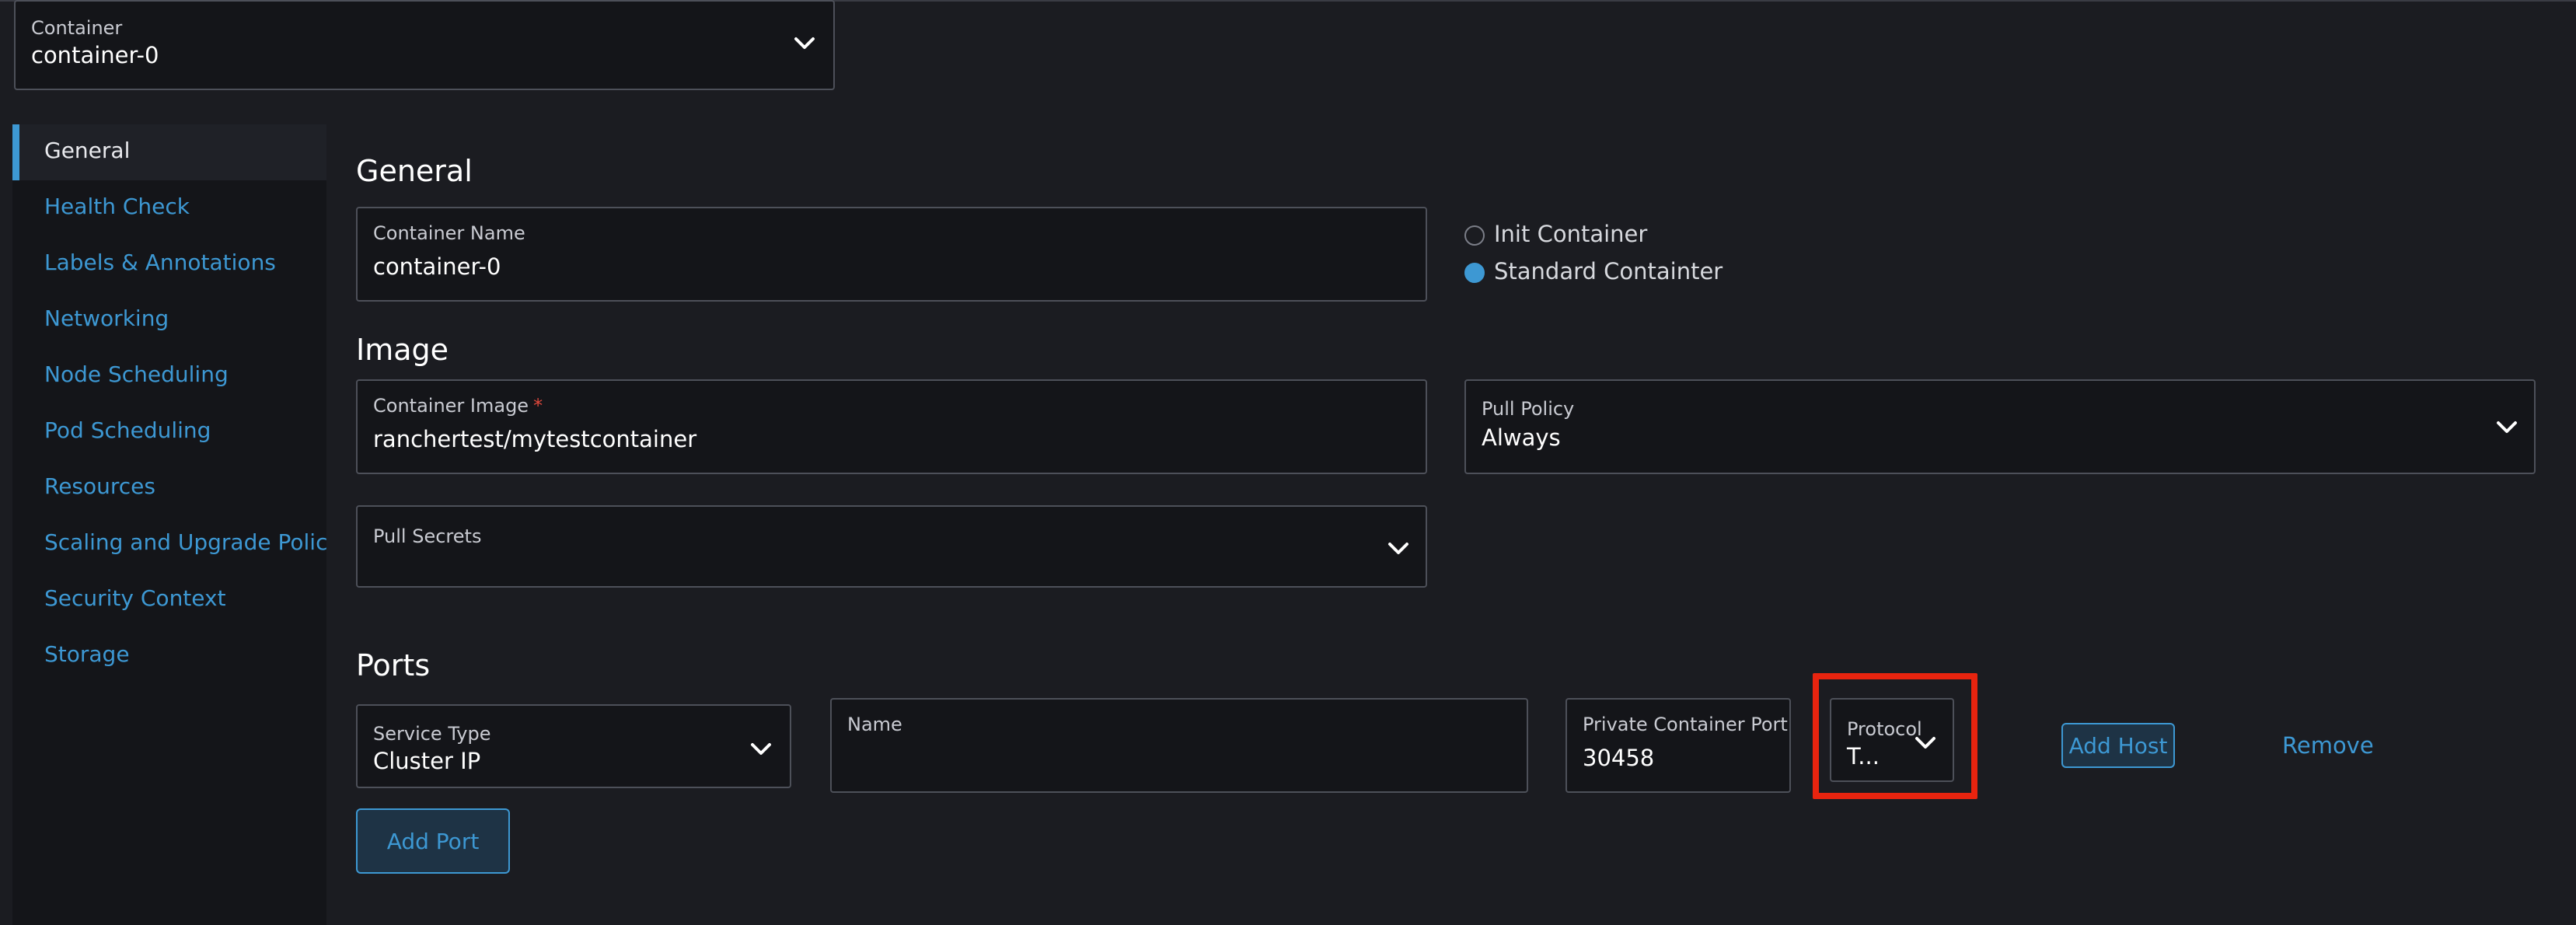 Image resolution: width=2576 pixels, height=925 pixels. I want to click on pull-policy-value: Always, so click(1522, 437).